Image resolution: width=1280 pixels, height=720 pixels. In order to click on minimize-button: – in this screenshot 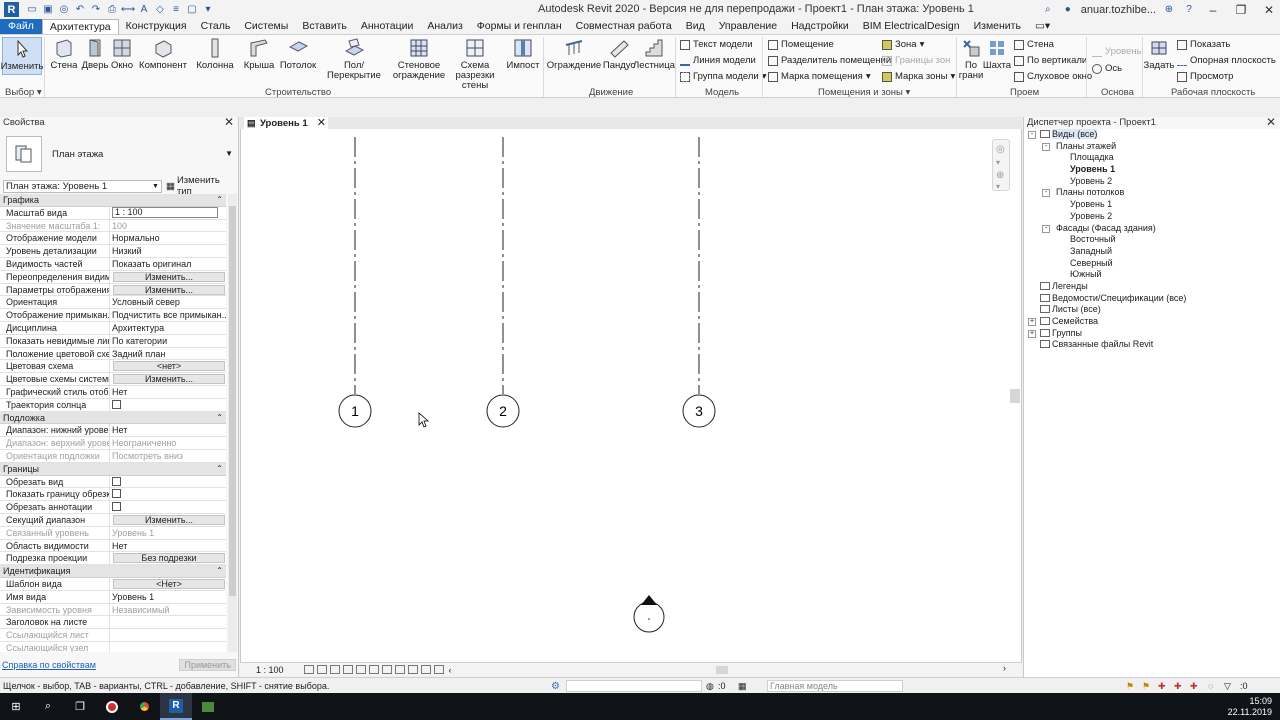, I will do `click(1213, 9)`.